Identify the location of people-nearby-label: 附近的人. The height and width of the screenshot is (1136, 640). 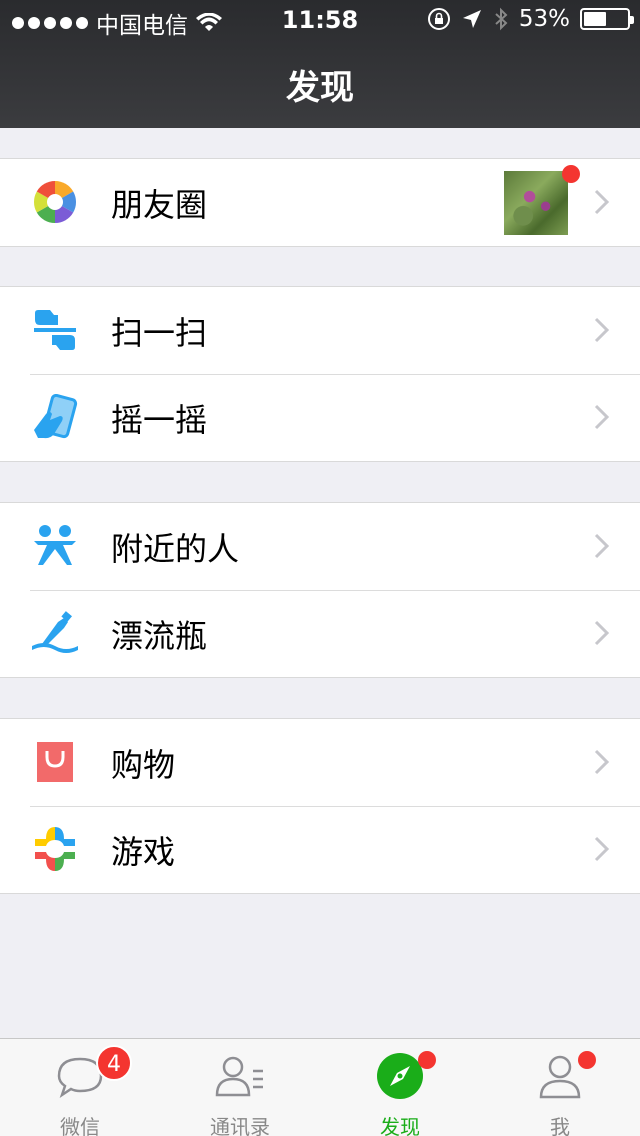
(175, 548).